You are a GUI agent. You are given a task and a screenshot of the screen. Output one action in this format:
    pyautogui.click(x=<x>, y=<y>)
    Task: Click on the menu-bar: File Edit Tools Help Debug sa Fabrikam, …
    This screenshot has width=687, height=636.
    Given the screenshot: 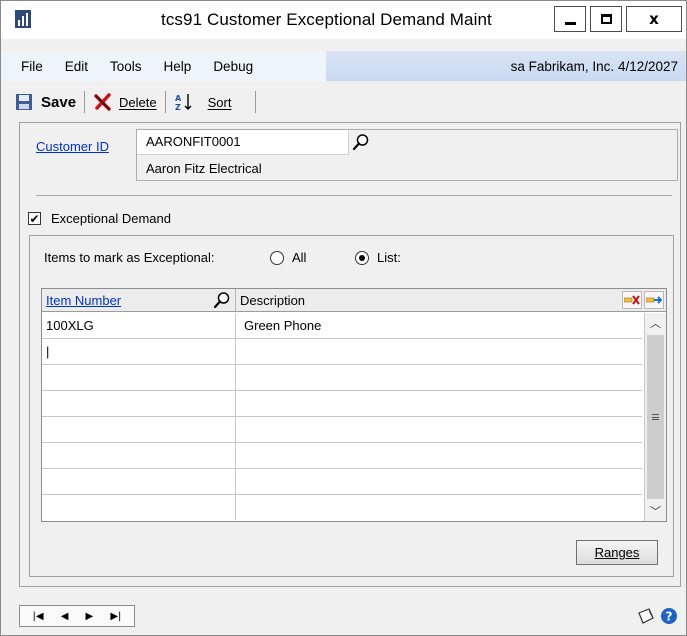 What is the action you would take?
    pyautogui.click(x=343, y=66)
    